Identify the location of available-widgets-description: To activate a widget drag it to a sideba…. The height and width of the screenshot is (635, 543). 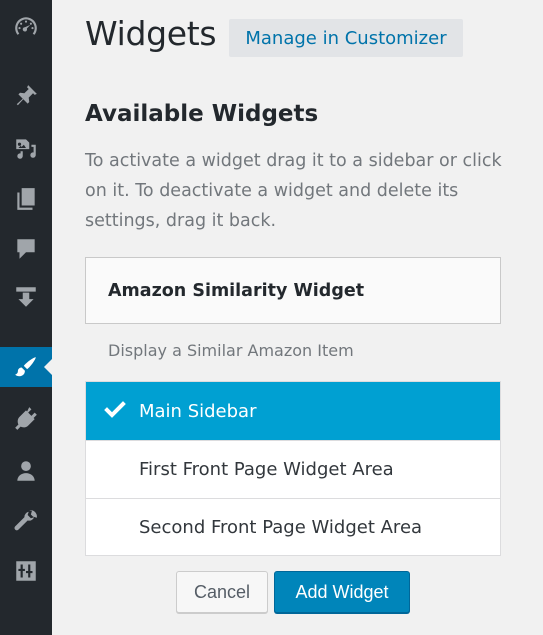
(293, 191).